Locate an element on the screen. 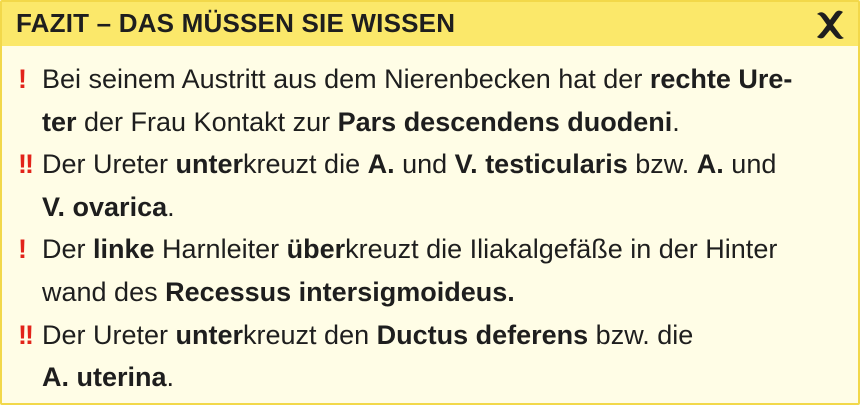 This screenshot has height=405, width=860. bold-term: rechte Ure- is located at coordinates (721, 79).